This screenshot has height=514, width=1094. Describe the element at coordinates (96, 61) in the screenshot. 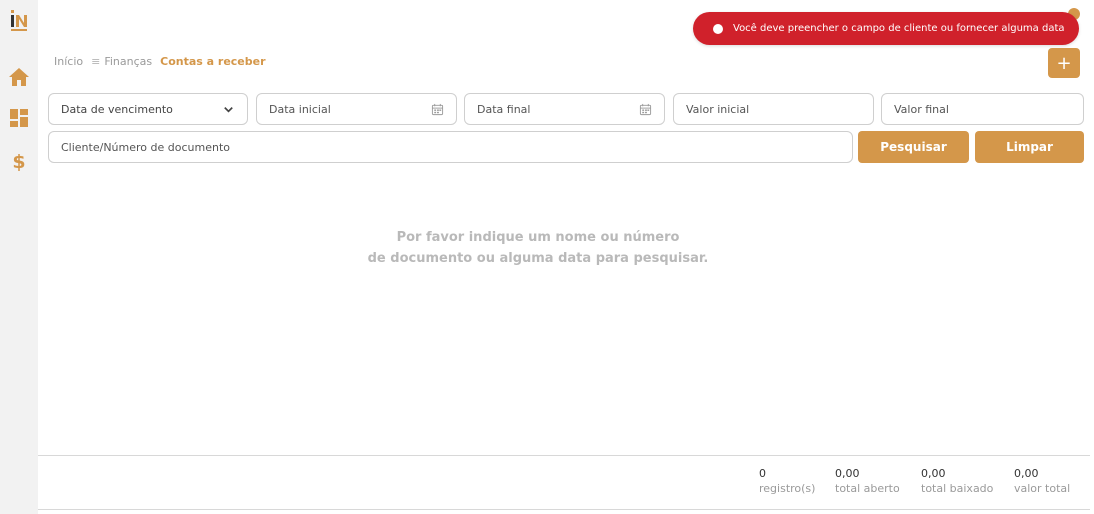

I see `menu-icon: ≡` at that location.